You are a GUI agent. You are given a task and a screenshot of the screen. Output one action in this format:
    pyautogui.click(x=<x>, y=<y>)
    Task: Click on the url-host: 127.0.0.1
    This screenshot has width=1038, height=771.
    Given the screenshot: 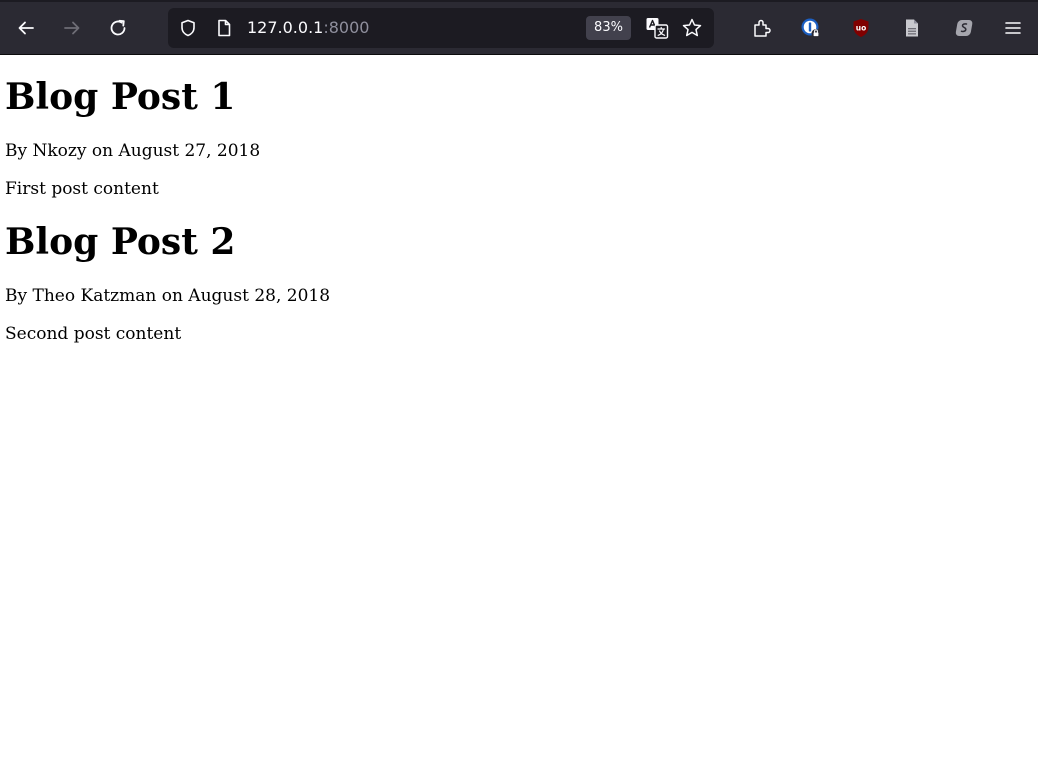 What is the action you would take?
    pyautogui.click(x=285, y=27)
    